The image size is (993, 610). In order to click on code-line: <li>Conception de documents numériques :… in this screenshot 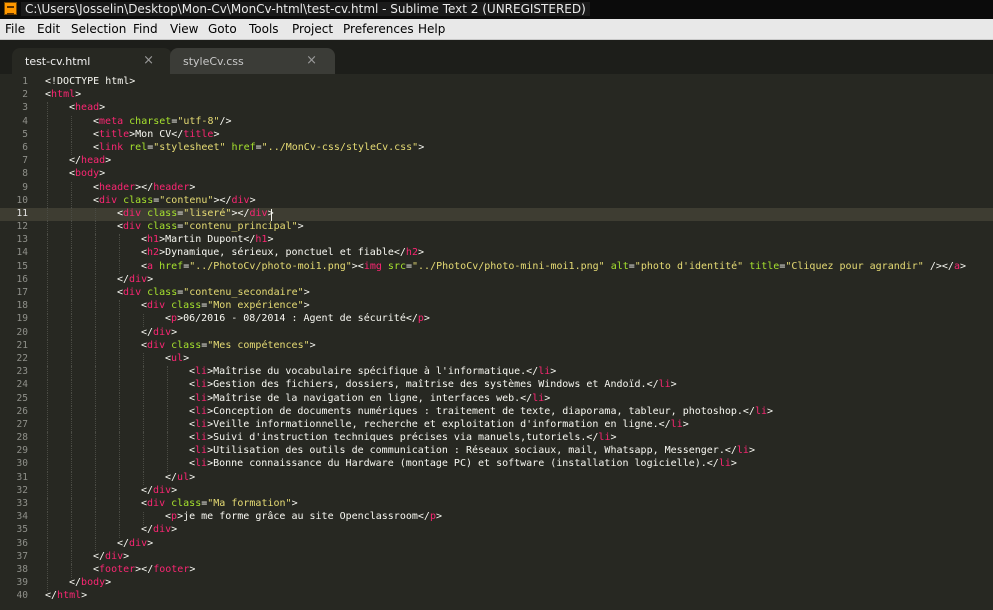, I will do `click(519, 412)`.